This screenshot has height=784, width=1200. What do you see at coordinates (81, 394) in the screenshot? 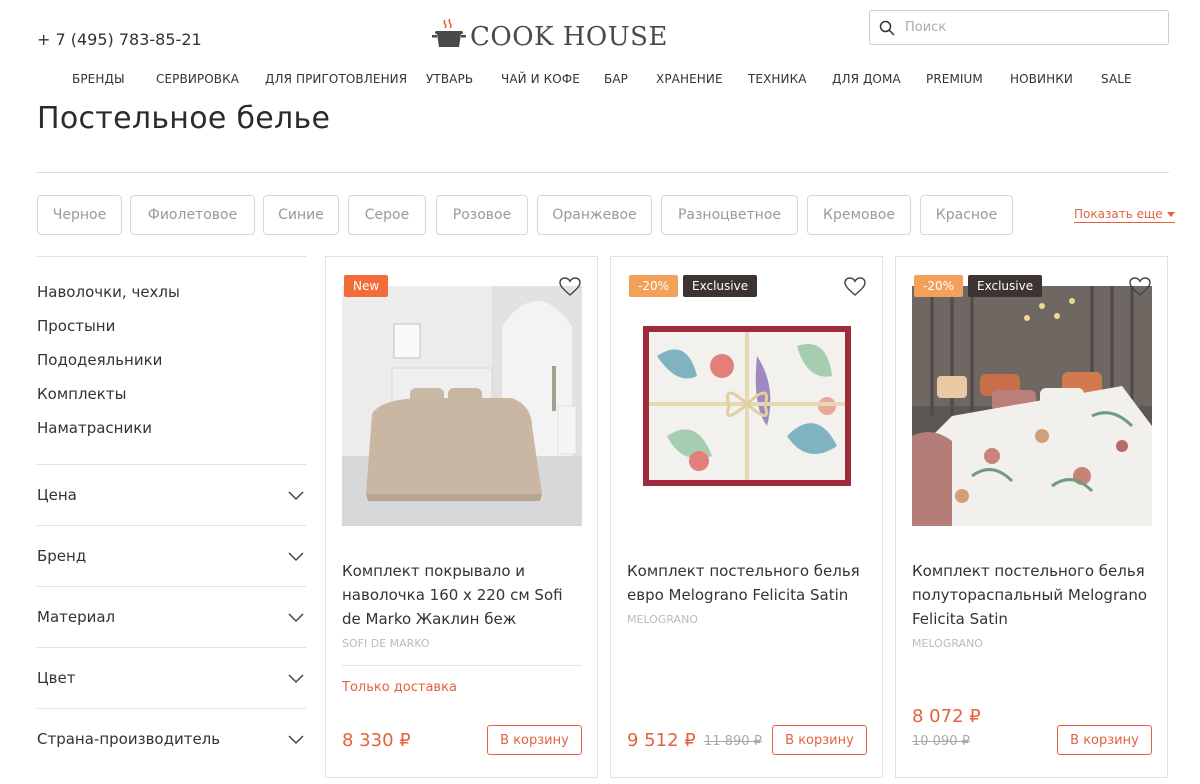
I see `category-link-sets: Комплекты` at bounding box center [81, 394].